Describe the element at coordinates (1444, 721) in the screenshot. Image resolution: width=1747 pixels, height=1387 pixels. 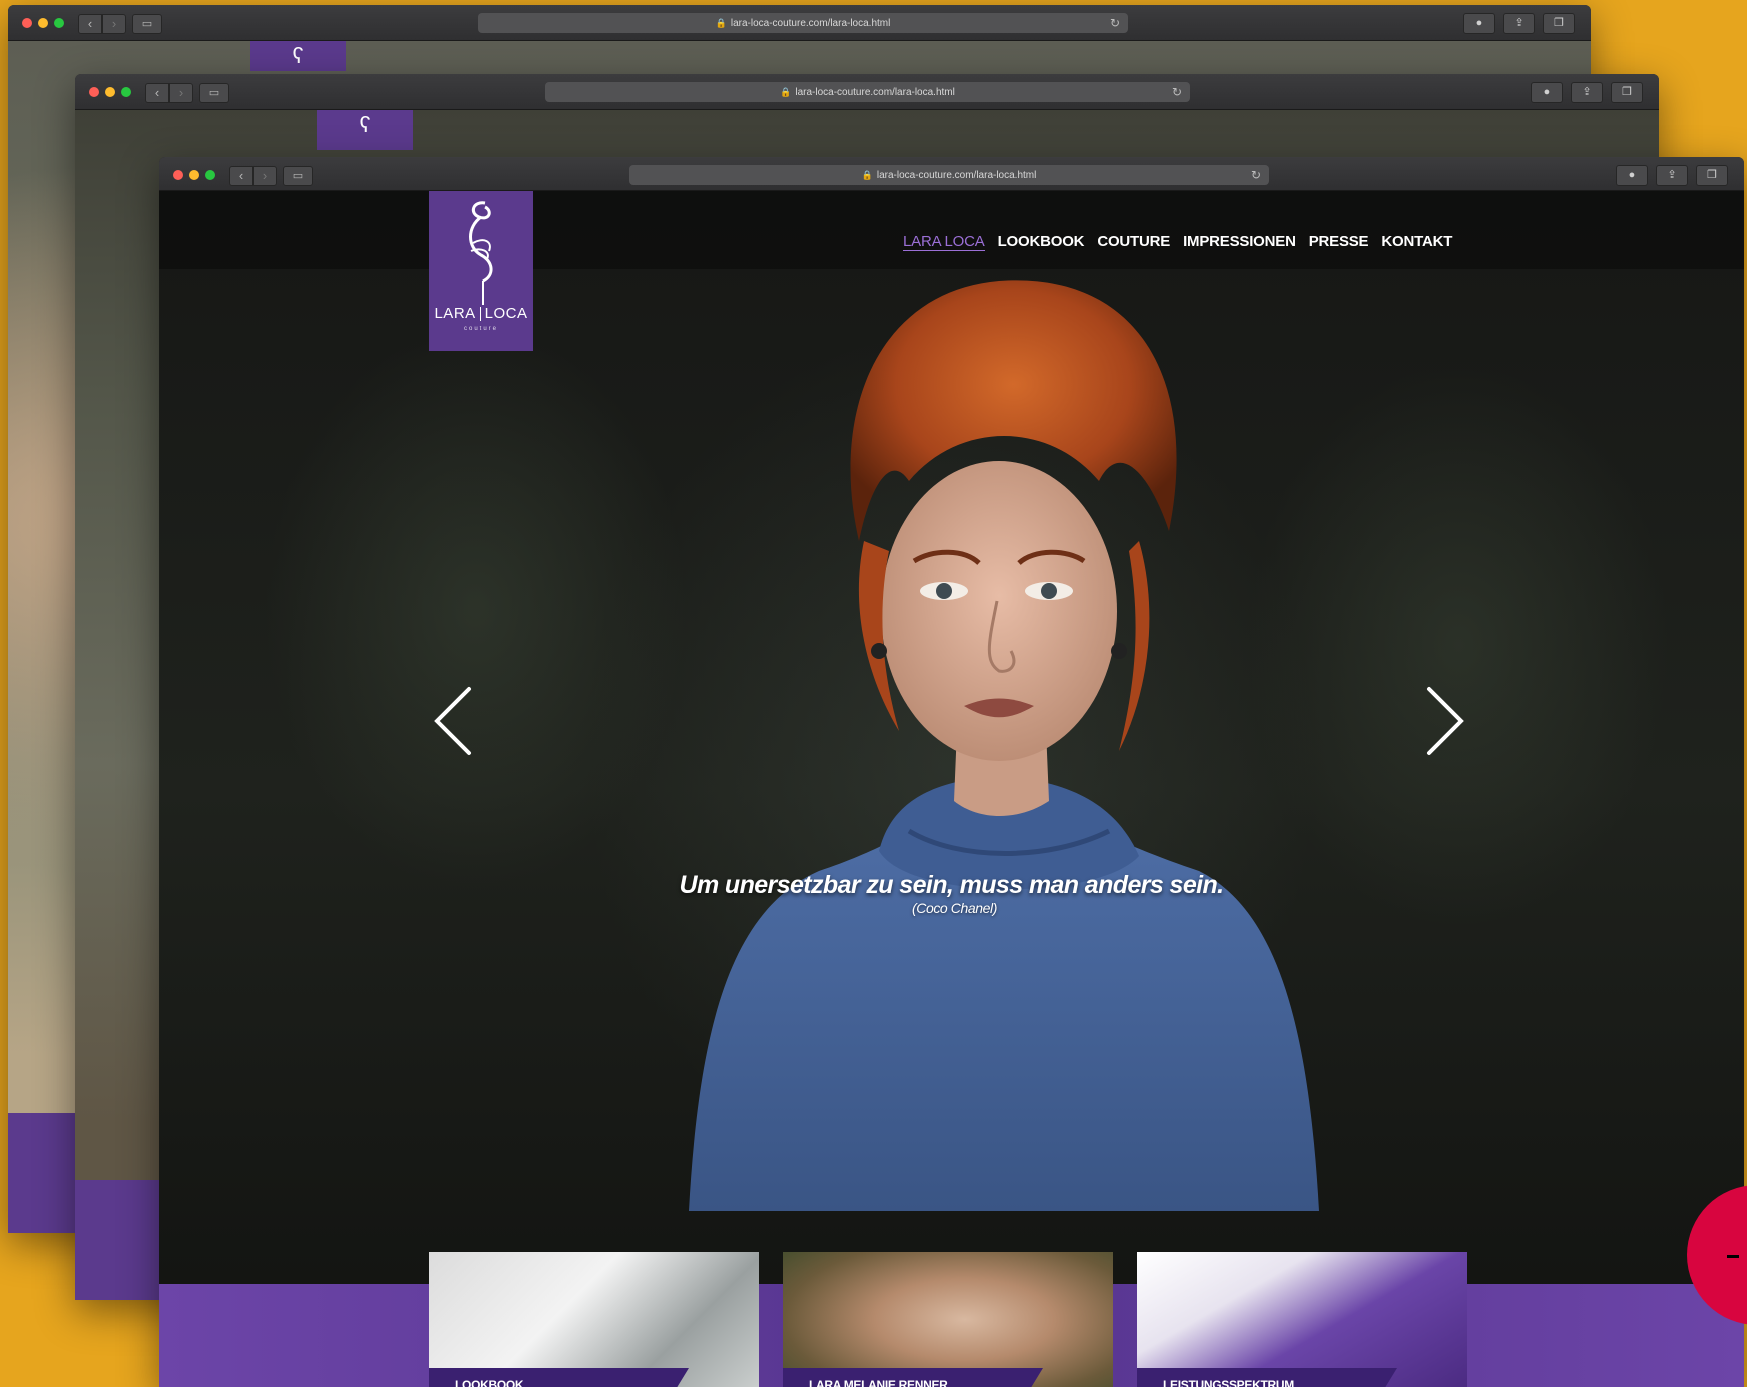
I see `chevron-right-icon` at that location.